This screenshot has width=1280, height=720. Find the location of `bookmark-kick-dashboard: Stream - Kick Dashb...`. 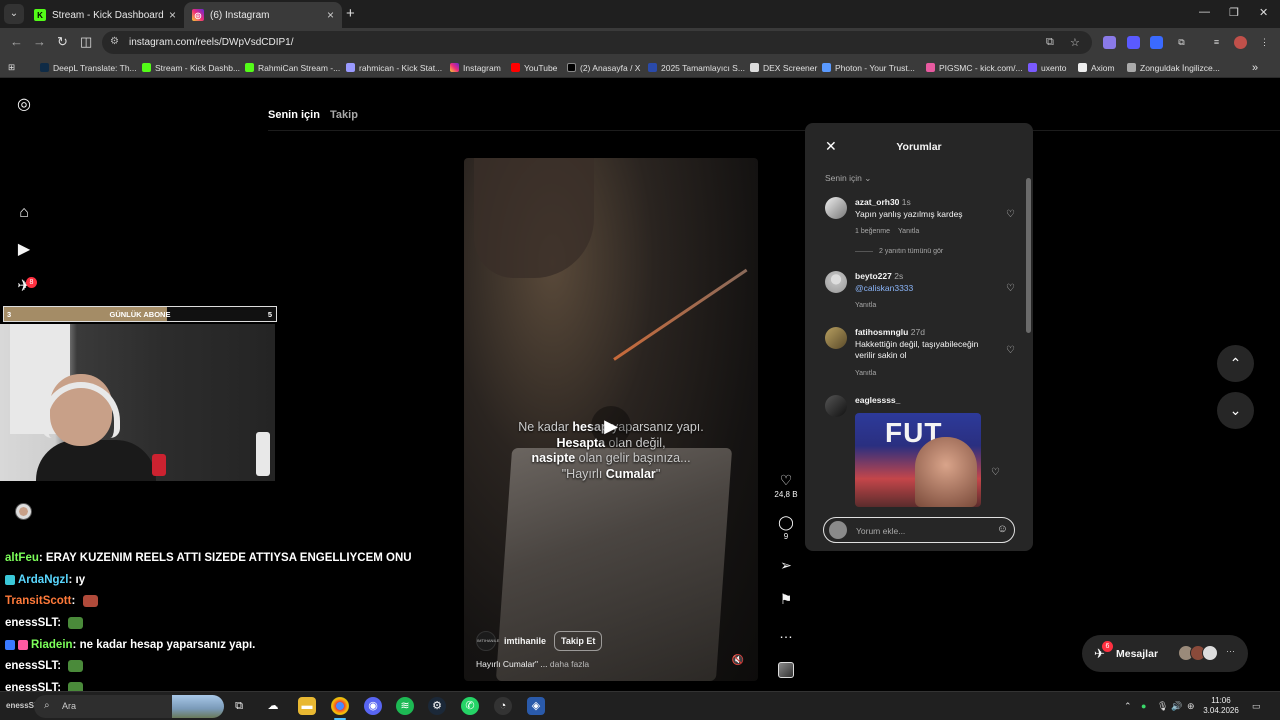

bookmark-kick-dashboard: Stream - Kick Dashb... is located at coordinates (191, 67).